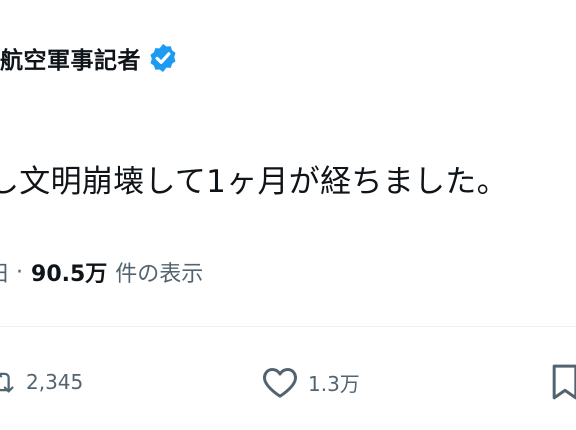  Describe the element at coordinates (254, 182) in the screenshot. I see `tweet-text: し文明崩壊して1ヶ月が経ちました。` at that location.